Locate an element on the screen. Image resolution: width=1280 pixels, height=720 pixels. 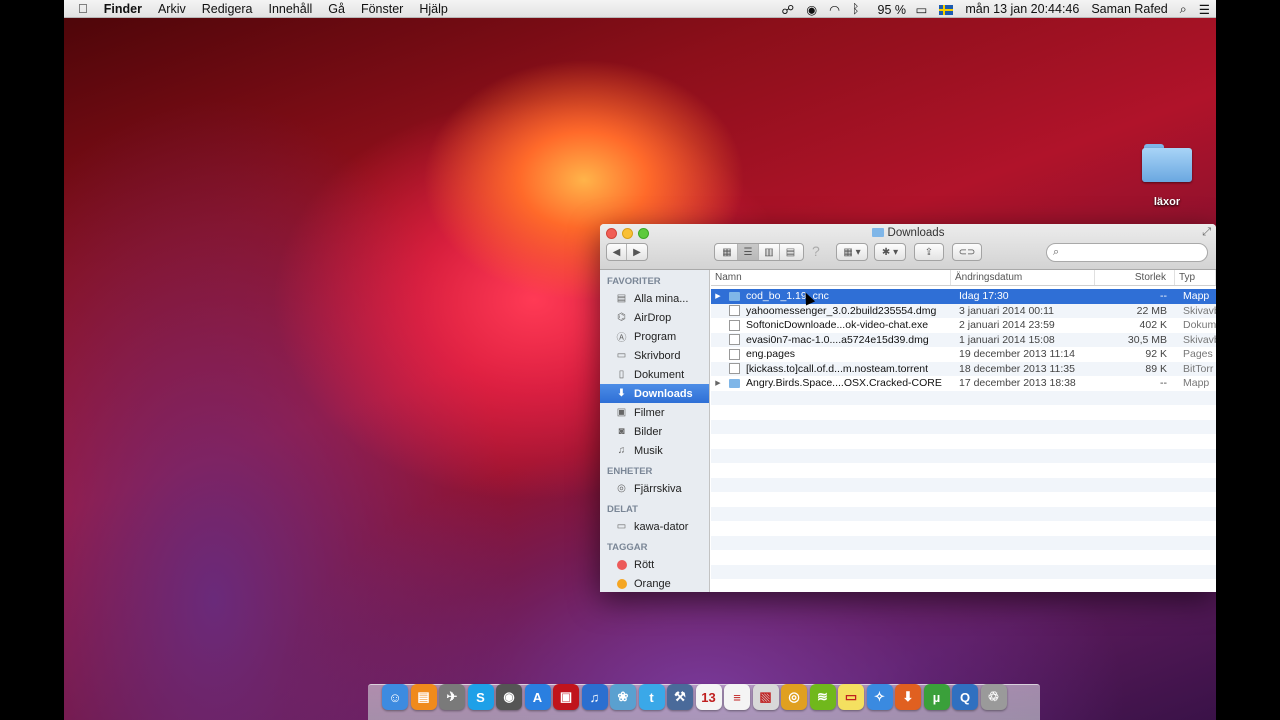
spotlight-icon: ⌕ is located at coordinates (1183, 9).